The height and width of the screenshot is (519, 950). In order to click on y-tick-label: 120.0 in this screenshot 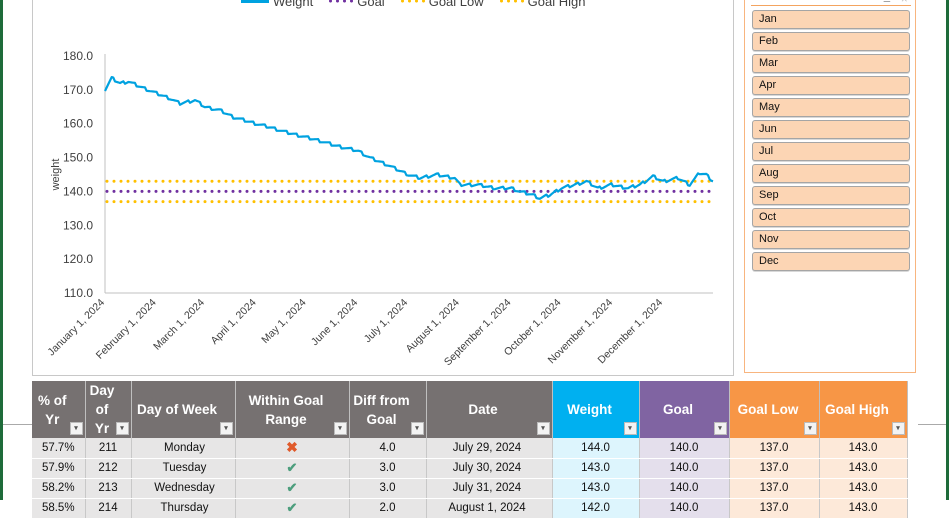, I will do `click(78, 259)`.